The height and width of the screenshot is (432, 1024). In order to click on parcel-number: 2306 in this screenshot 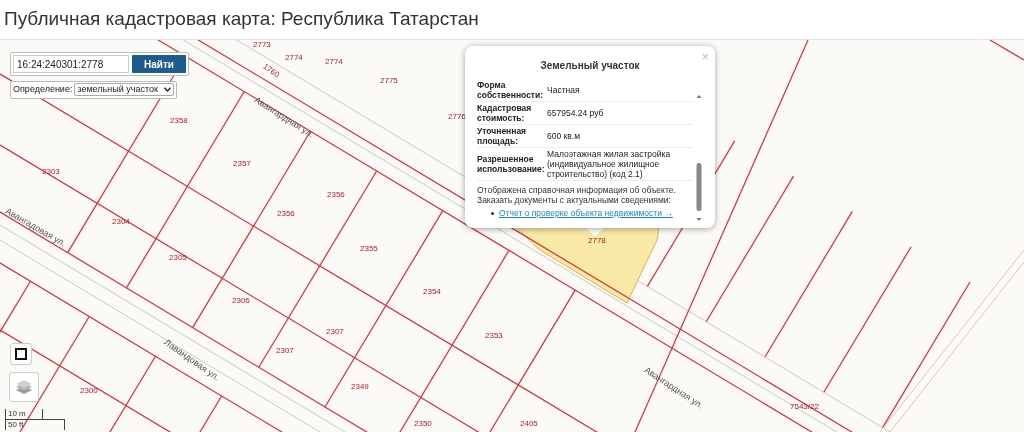, I will do `click(241, 301)`.